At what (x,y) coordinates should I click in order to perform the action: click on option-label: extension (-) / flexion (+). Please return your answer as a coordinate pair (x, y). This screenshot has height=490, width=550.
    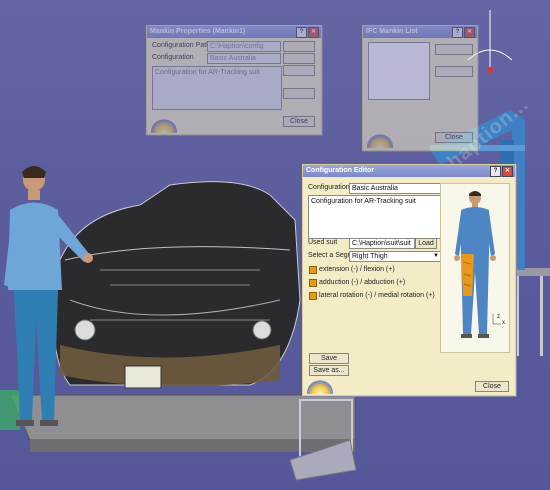
    Looking at the image, I should click on (357, 269).